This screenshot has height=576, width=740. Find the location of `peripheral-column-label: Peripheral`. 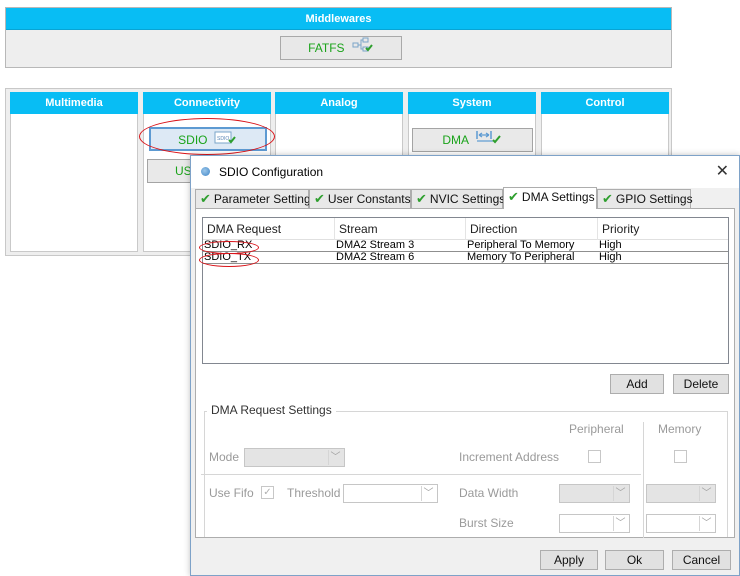

peripheral-column-label: Peripheral is located at coordinates (596, 429).